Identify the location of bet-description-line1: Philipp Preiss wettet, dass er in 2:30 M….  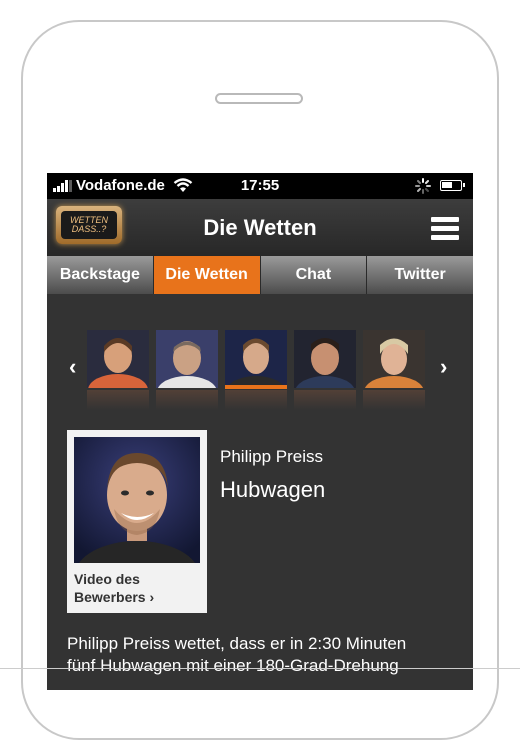
(237, 643).